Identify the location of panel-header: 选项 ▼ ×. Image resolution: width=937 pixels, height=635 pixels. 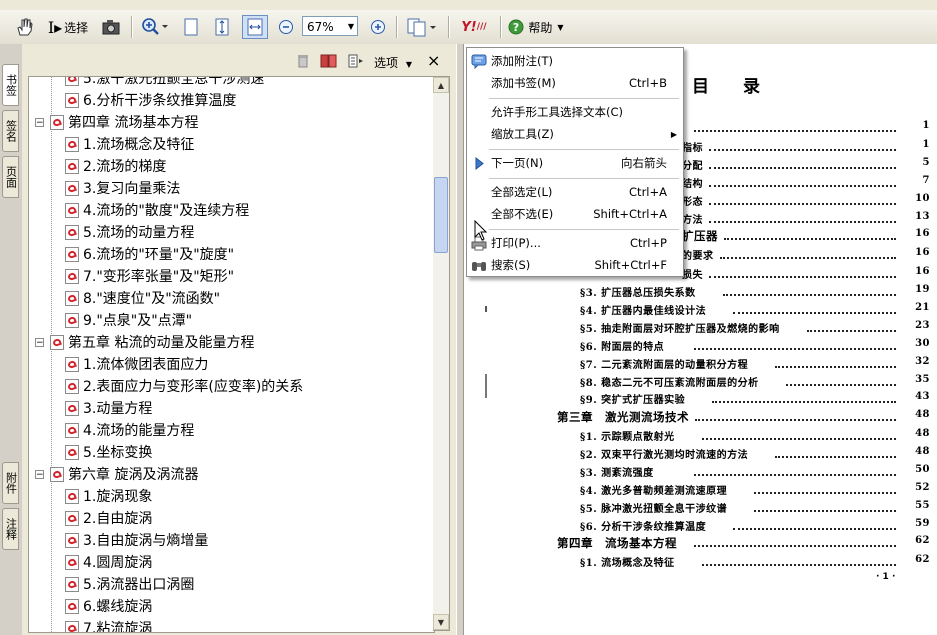
(239, 63).